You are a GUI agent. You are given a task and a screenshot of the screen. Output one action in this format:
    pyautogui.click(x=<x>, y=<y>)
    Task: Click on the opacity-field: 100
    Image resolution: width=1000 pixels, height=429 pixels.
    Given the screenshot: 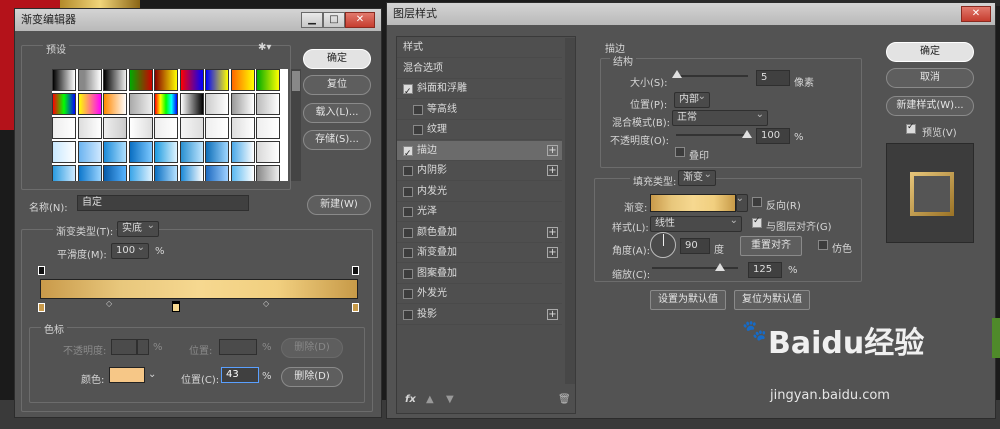 What is the action you would take?
    pyautogui.click(x=773, y=136)
    